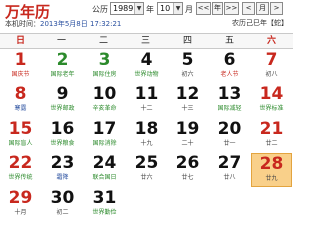 This screenshot has width=320, height=240. What do you see at coordinates (187, 136) in the screenshot?
I see `day-cell: 19 二十` at bounding box center [187, 136].